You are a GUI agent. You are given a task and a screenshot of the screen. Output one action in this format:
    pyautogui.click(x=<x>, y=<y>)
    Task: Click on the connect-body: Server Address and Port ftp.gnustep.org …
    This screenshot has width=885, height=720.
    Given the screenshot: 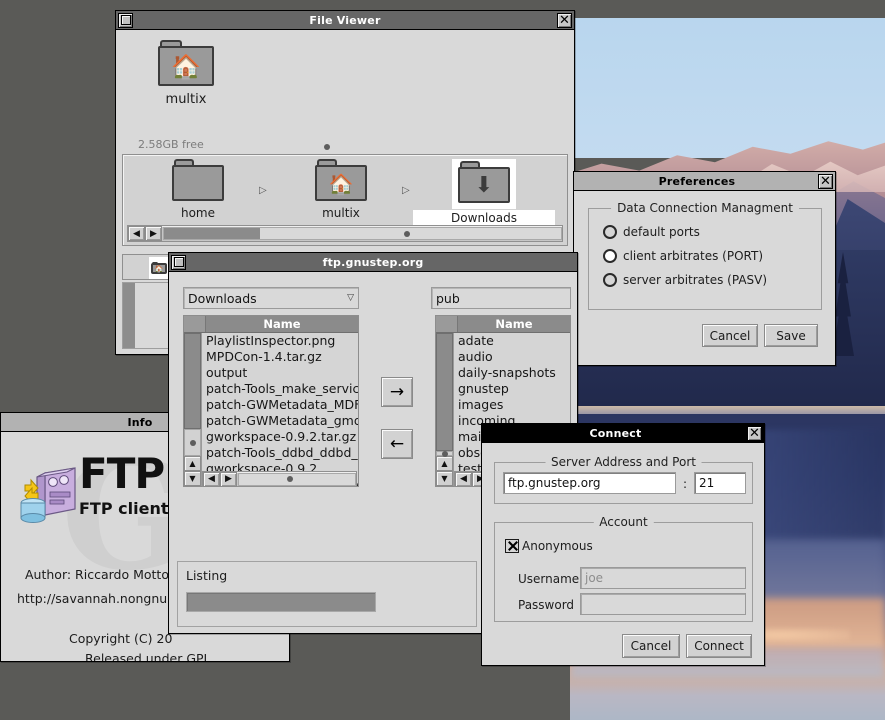 What is the action you would take?
    pyautogui.click(x=623, y=554)
    